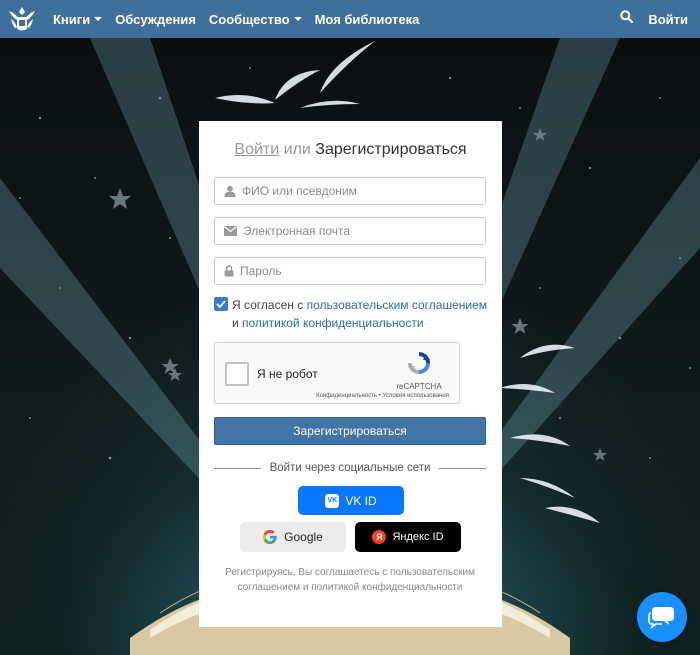  I want to click on vk-id-button: VK VK ID, so click(351, 500).